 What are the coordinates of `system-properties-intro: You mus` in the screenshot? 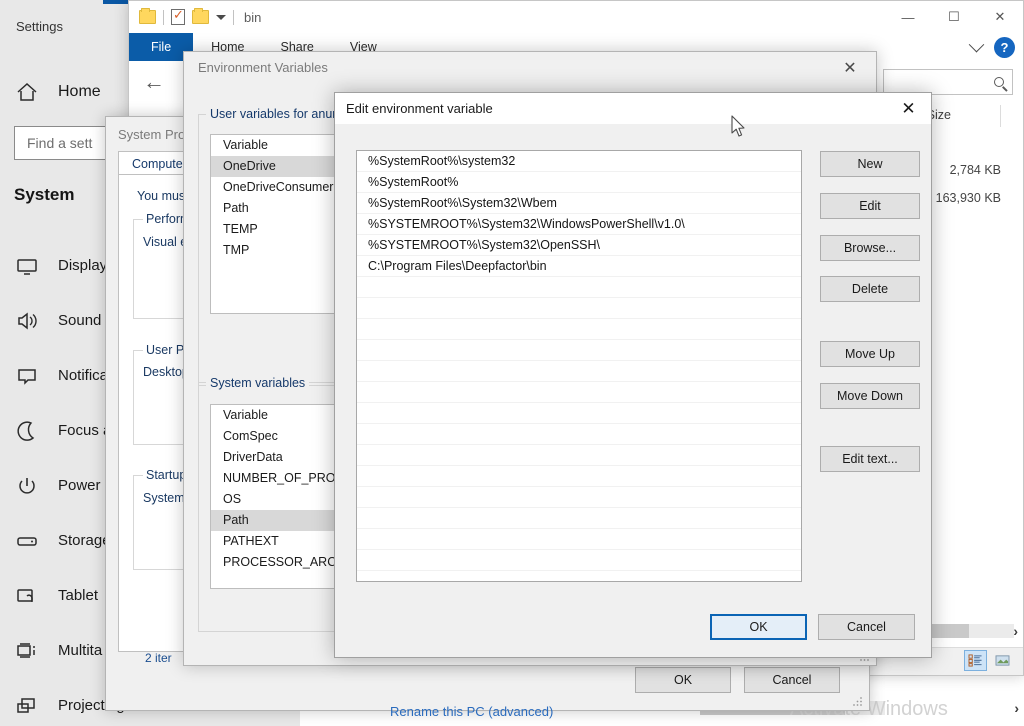 It's located at (161, 196).